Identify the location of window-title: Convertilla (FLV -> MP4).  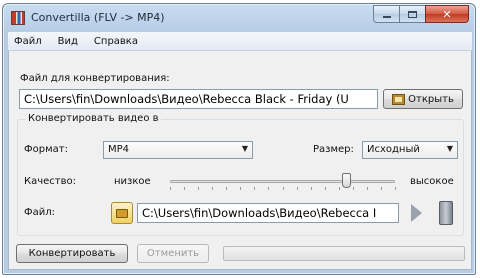
(98, 17).